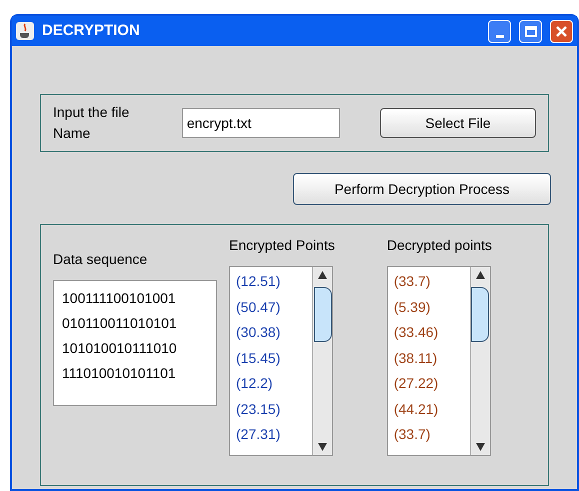 This screenshot has width=579, height=491. What do you see at coordinates (25, 31) in the screenshot?
I see `coffee-cup-icon` at bounding box center [25, 31].